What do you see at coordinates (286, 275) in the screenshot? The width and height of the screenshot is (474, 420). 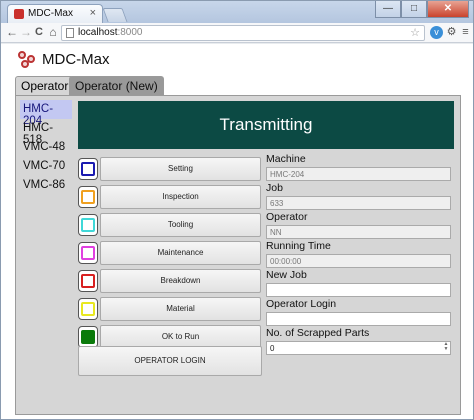 I see `new-job-label: New Job` at bounding box center [286, 275].